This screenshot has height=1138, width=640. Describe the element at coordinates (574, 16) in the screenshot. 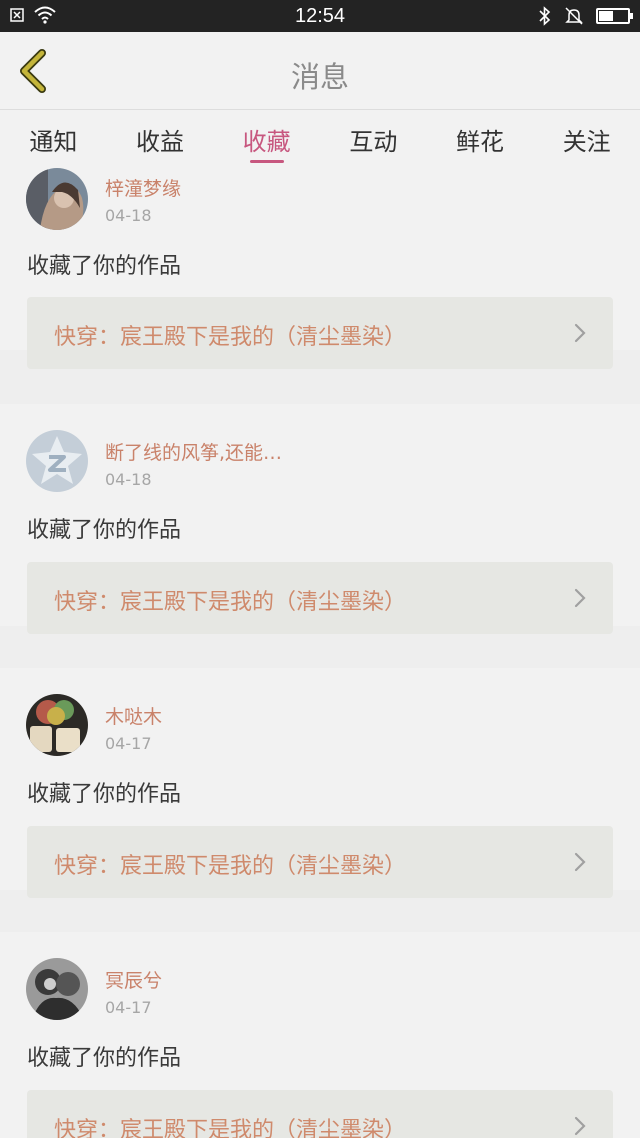

I see `bell-muted-icon` at that location.